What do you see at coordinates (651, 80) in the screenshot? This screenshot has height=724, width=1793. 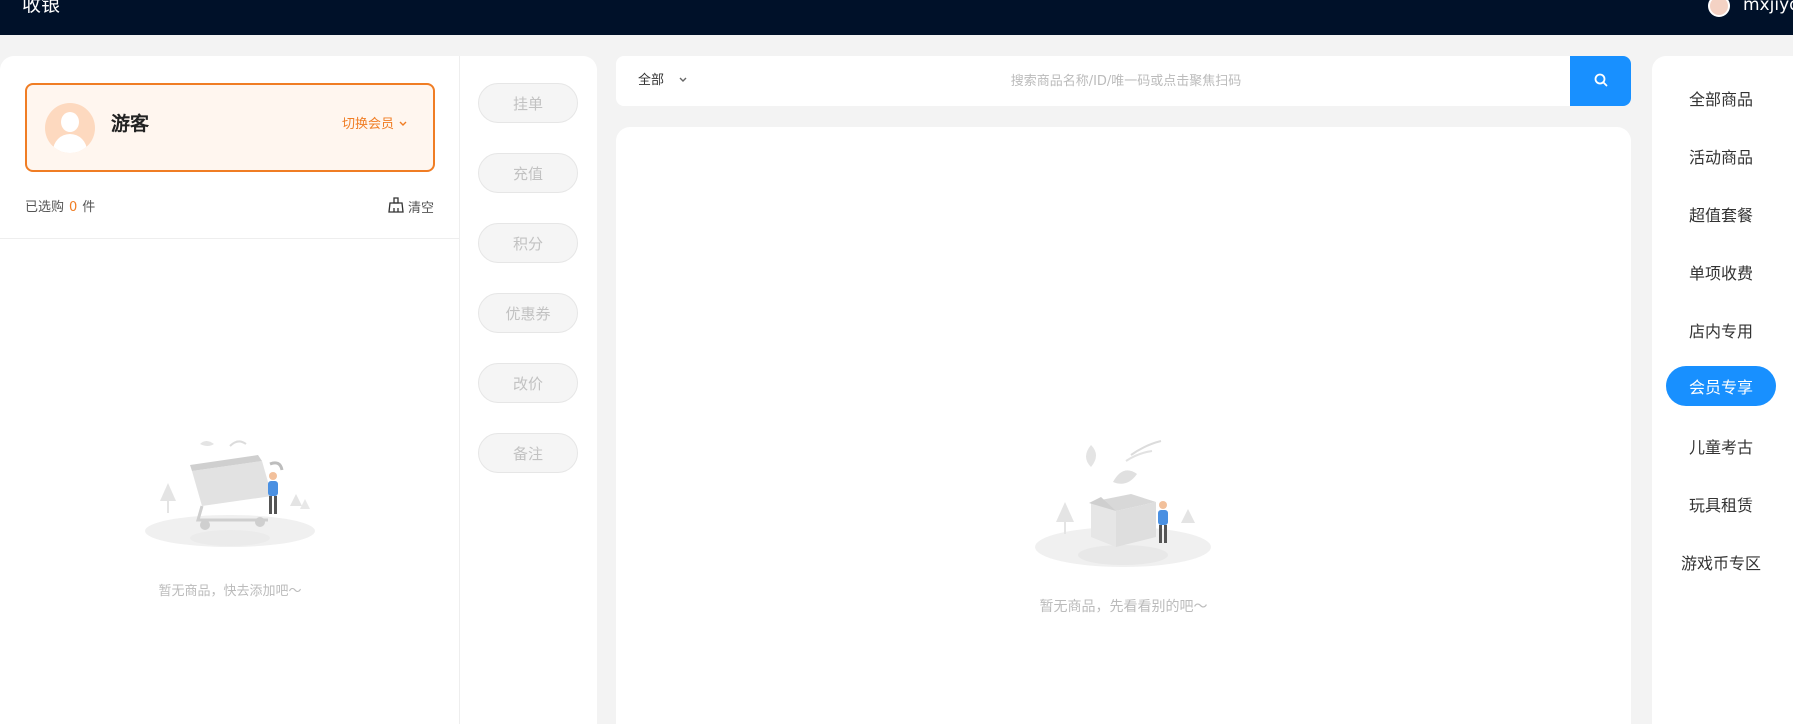 I see `search-category-label: 全部` at bounding box center [651, 80].